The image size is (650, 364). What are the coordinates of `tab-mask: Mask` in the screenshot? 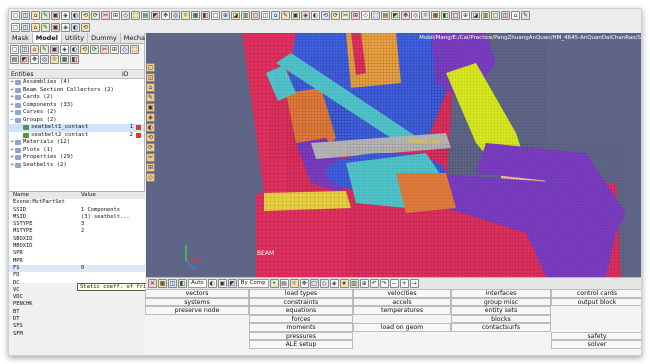 It's located at (21, 38).